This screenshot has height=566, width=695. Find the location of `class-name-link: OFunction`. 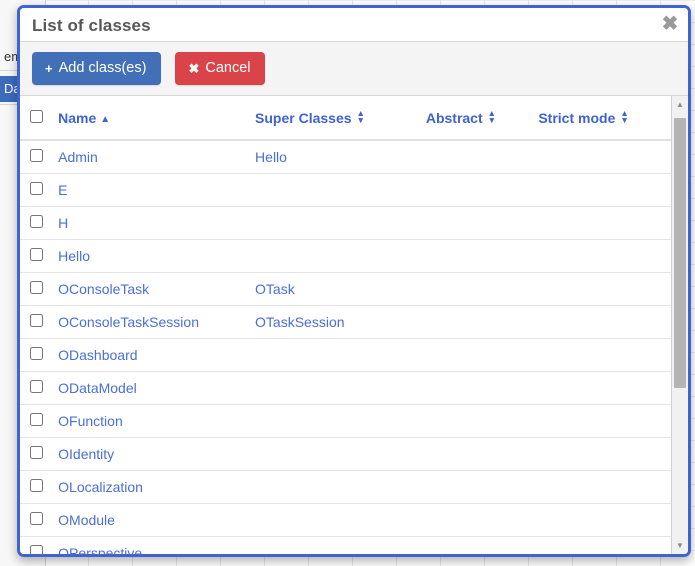

class-name-link: OFunction is located at coordinates (90, 421).